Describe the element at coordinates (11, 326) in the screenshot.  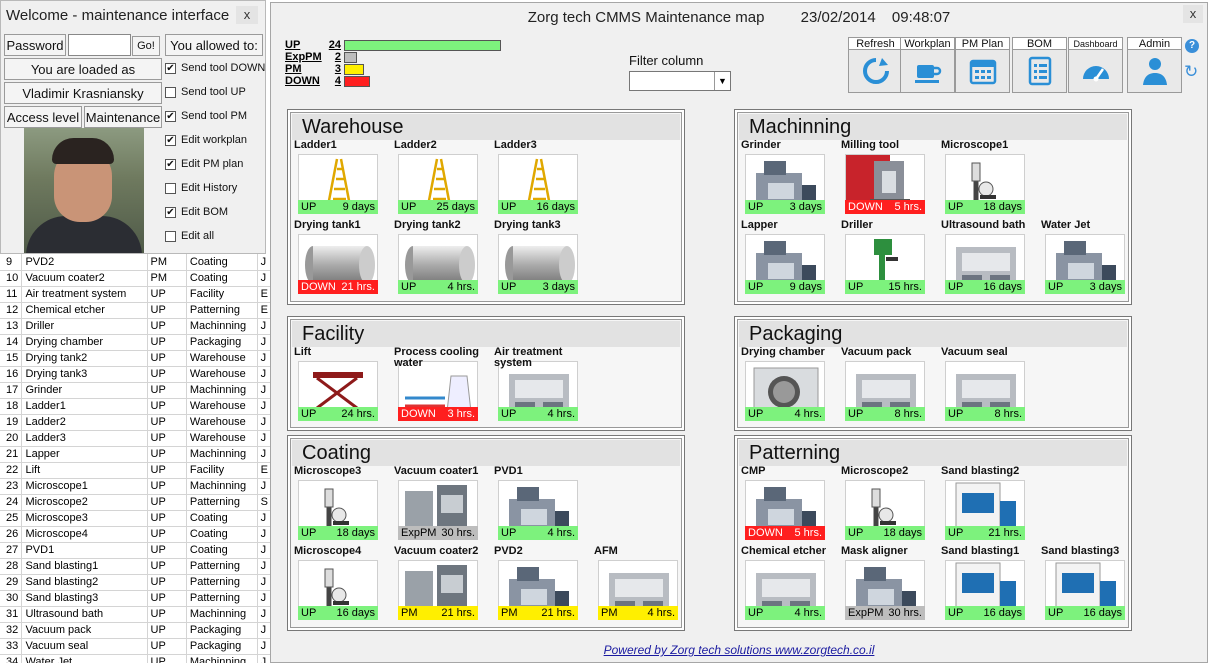
I see `sheet-cell: 13` at that location.